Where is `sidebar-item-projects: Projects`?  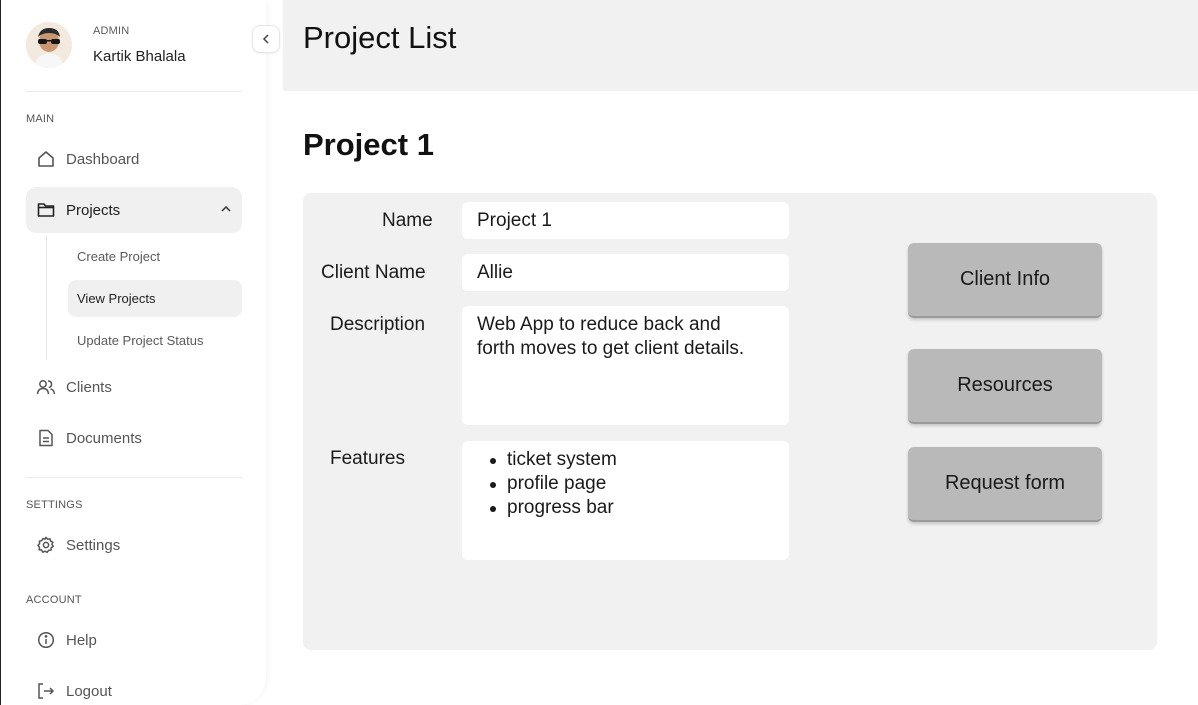
sidebar-item-projects: Projects is located at coordinates (134, 210).